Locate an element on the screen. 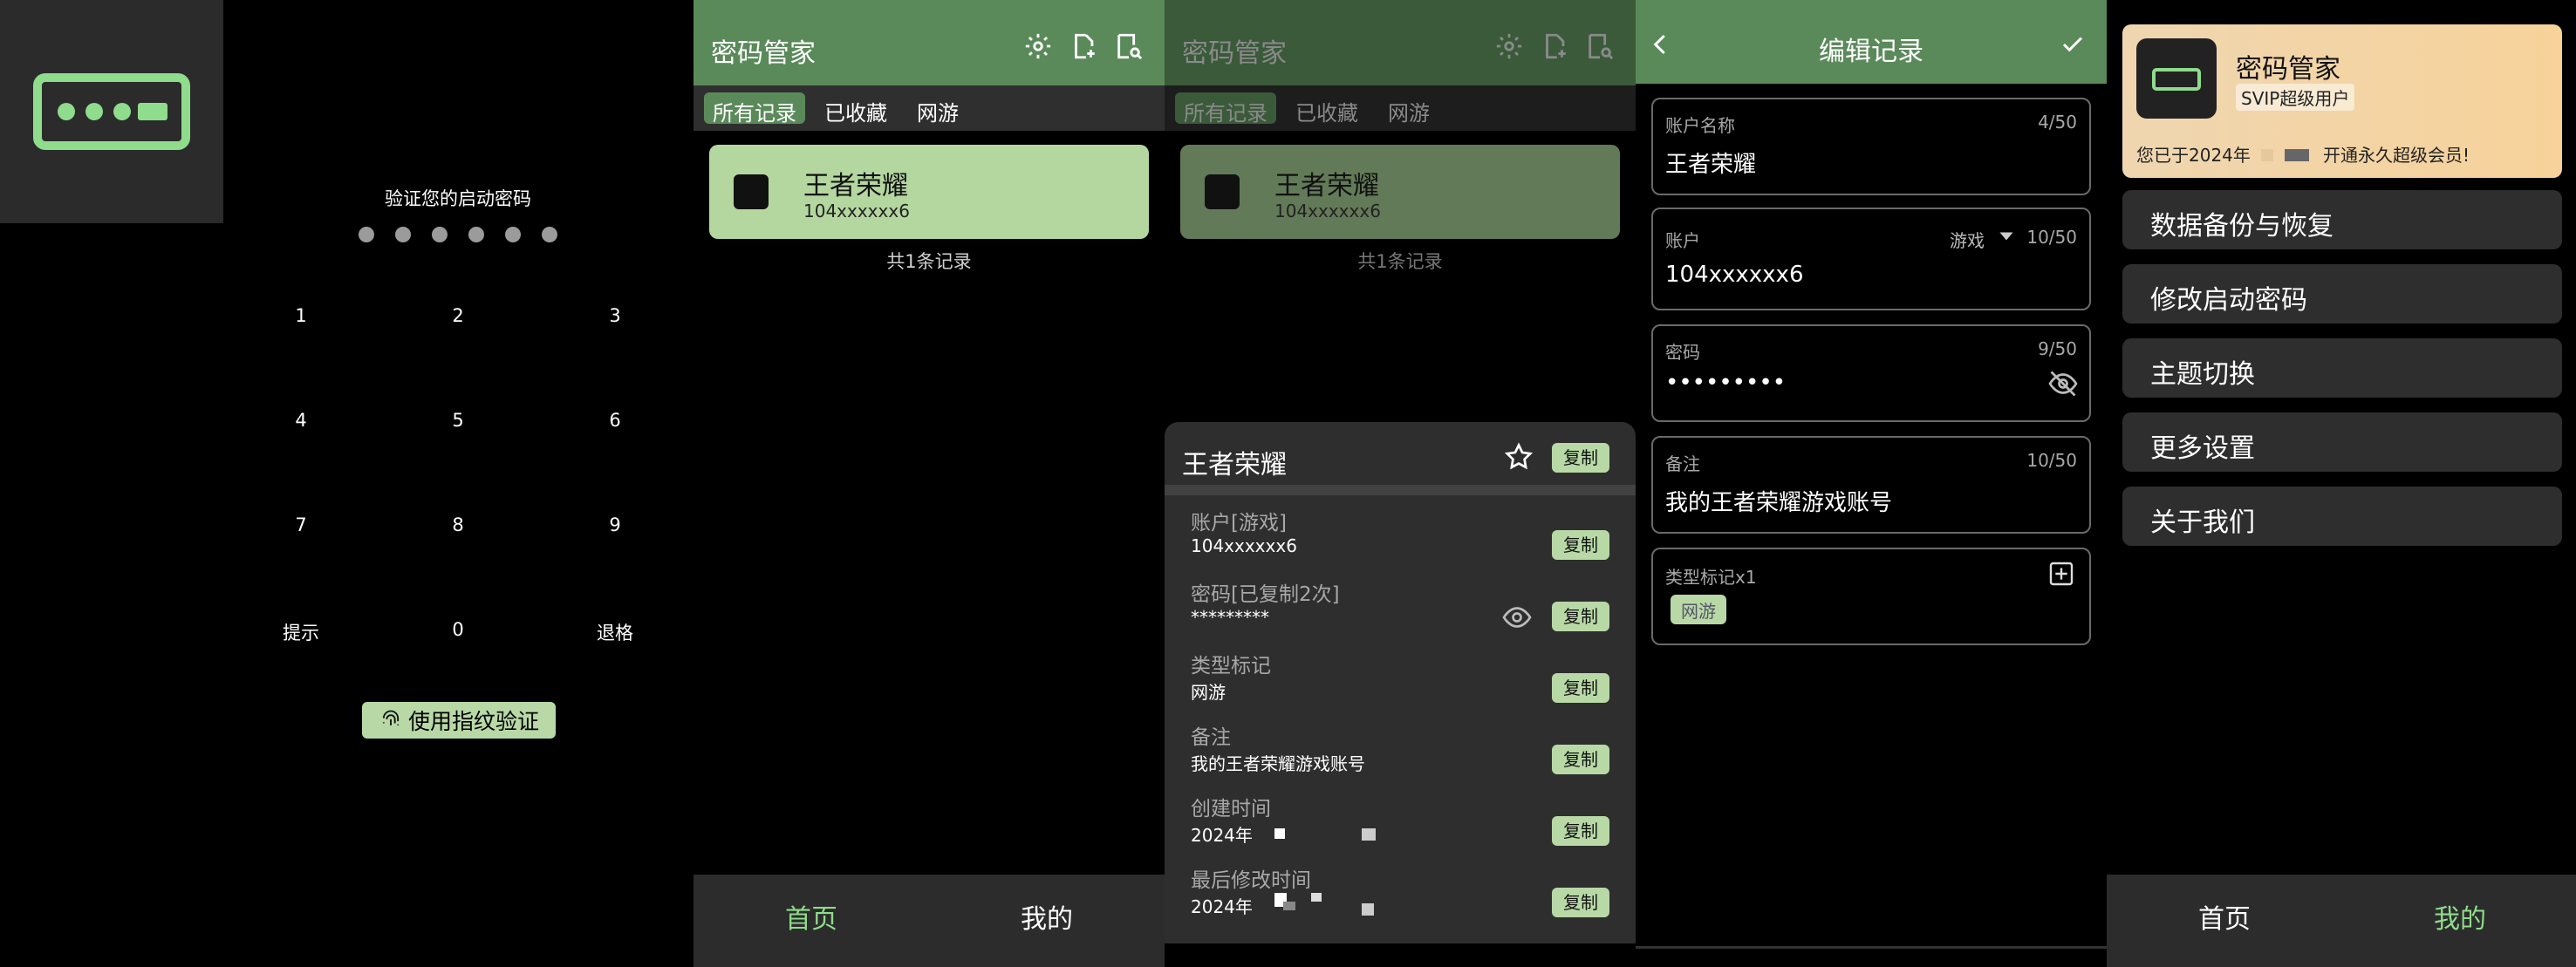  dropdown-icon is located at coordinates (2006, 236).